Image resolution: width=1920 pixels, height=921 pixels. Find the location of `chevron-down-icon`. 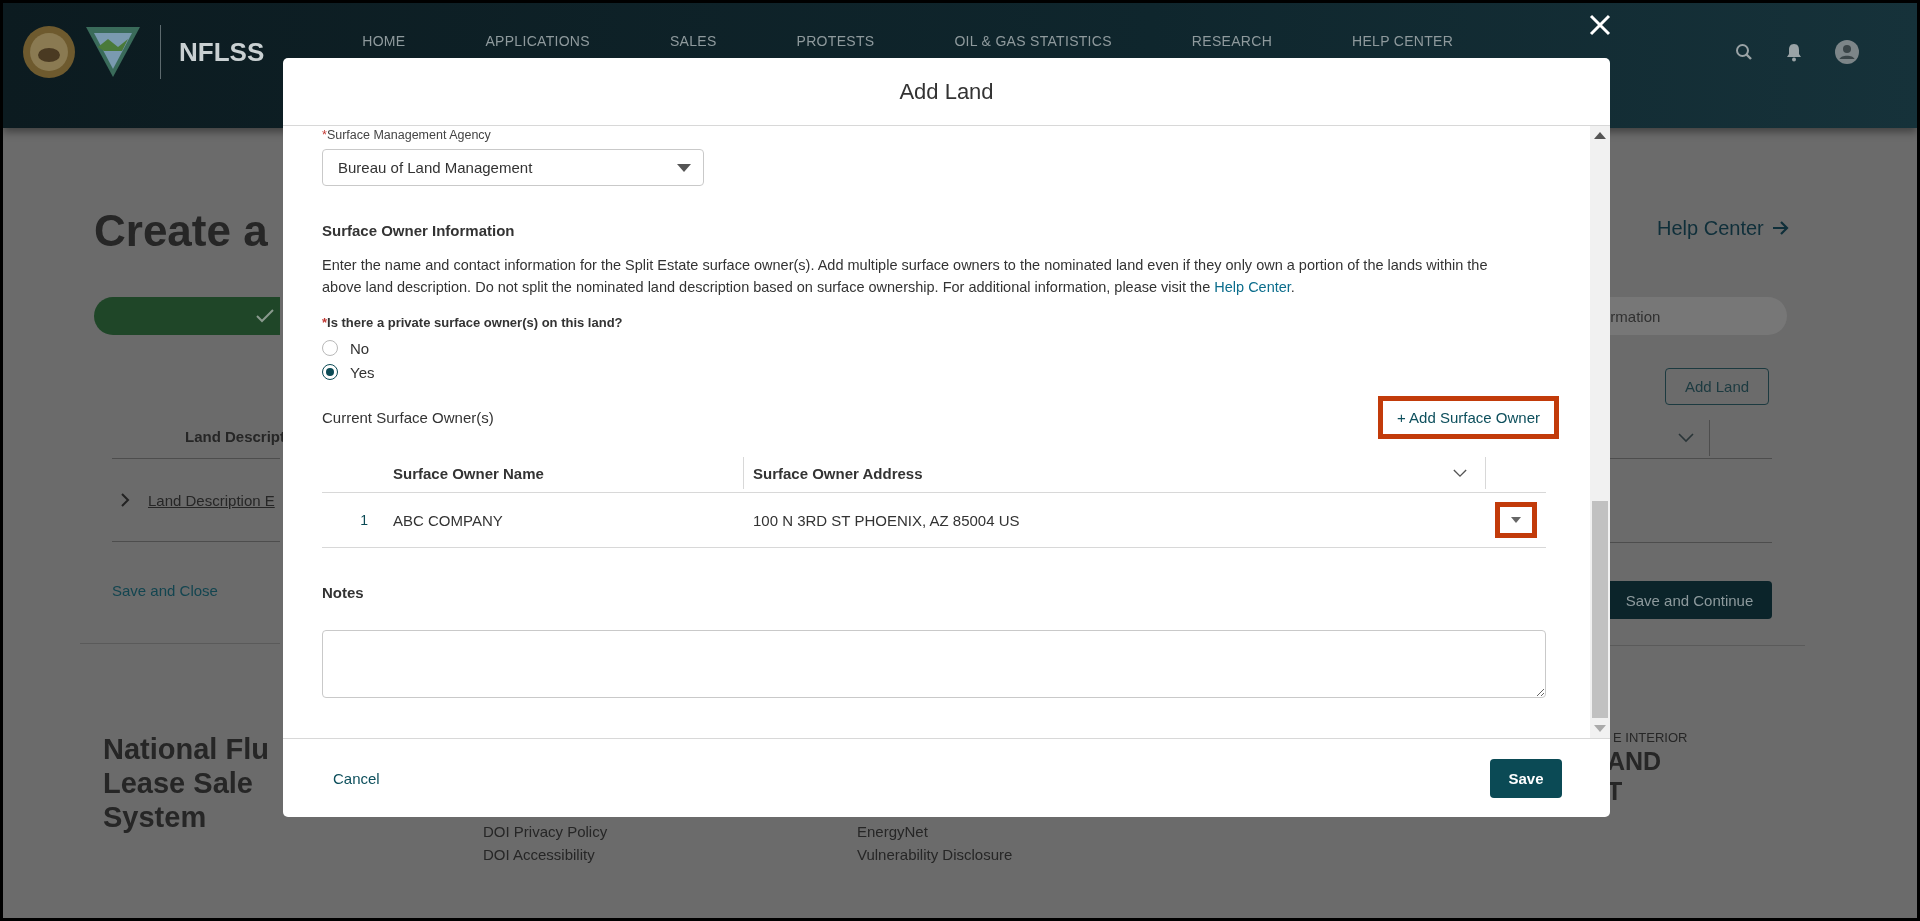

chevron-down-icon is located at coordinates (1460, 473).